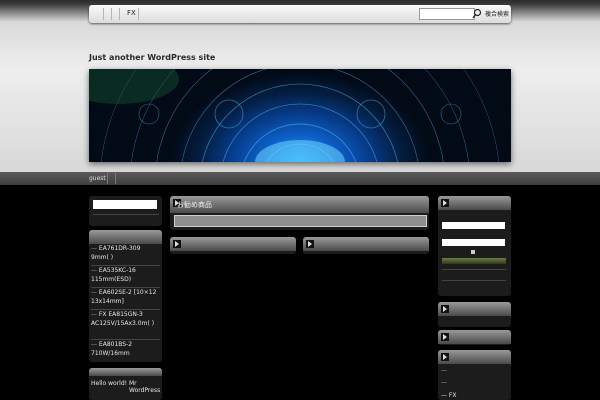  I want to click on remember-checkbox, so click(473, 252).